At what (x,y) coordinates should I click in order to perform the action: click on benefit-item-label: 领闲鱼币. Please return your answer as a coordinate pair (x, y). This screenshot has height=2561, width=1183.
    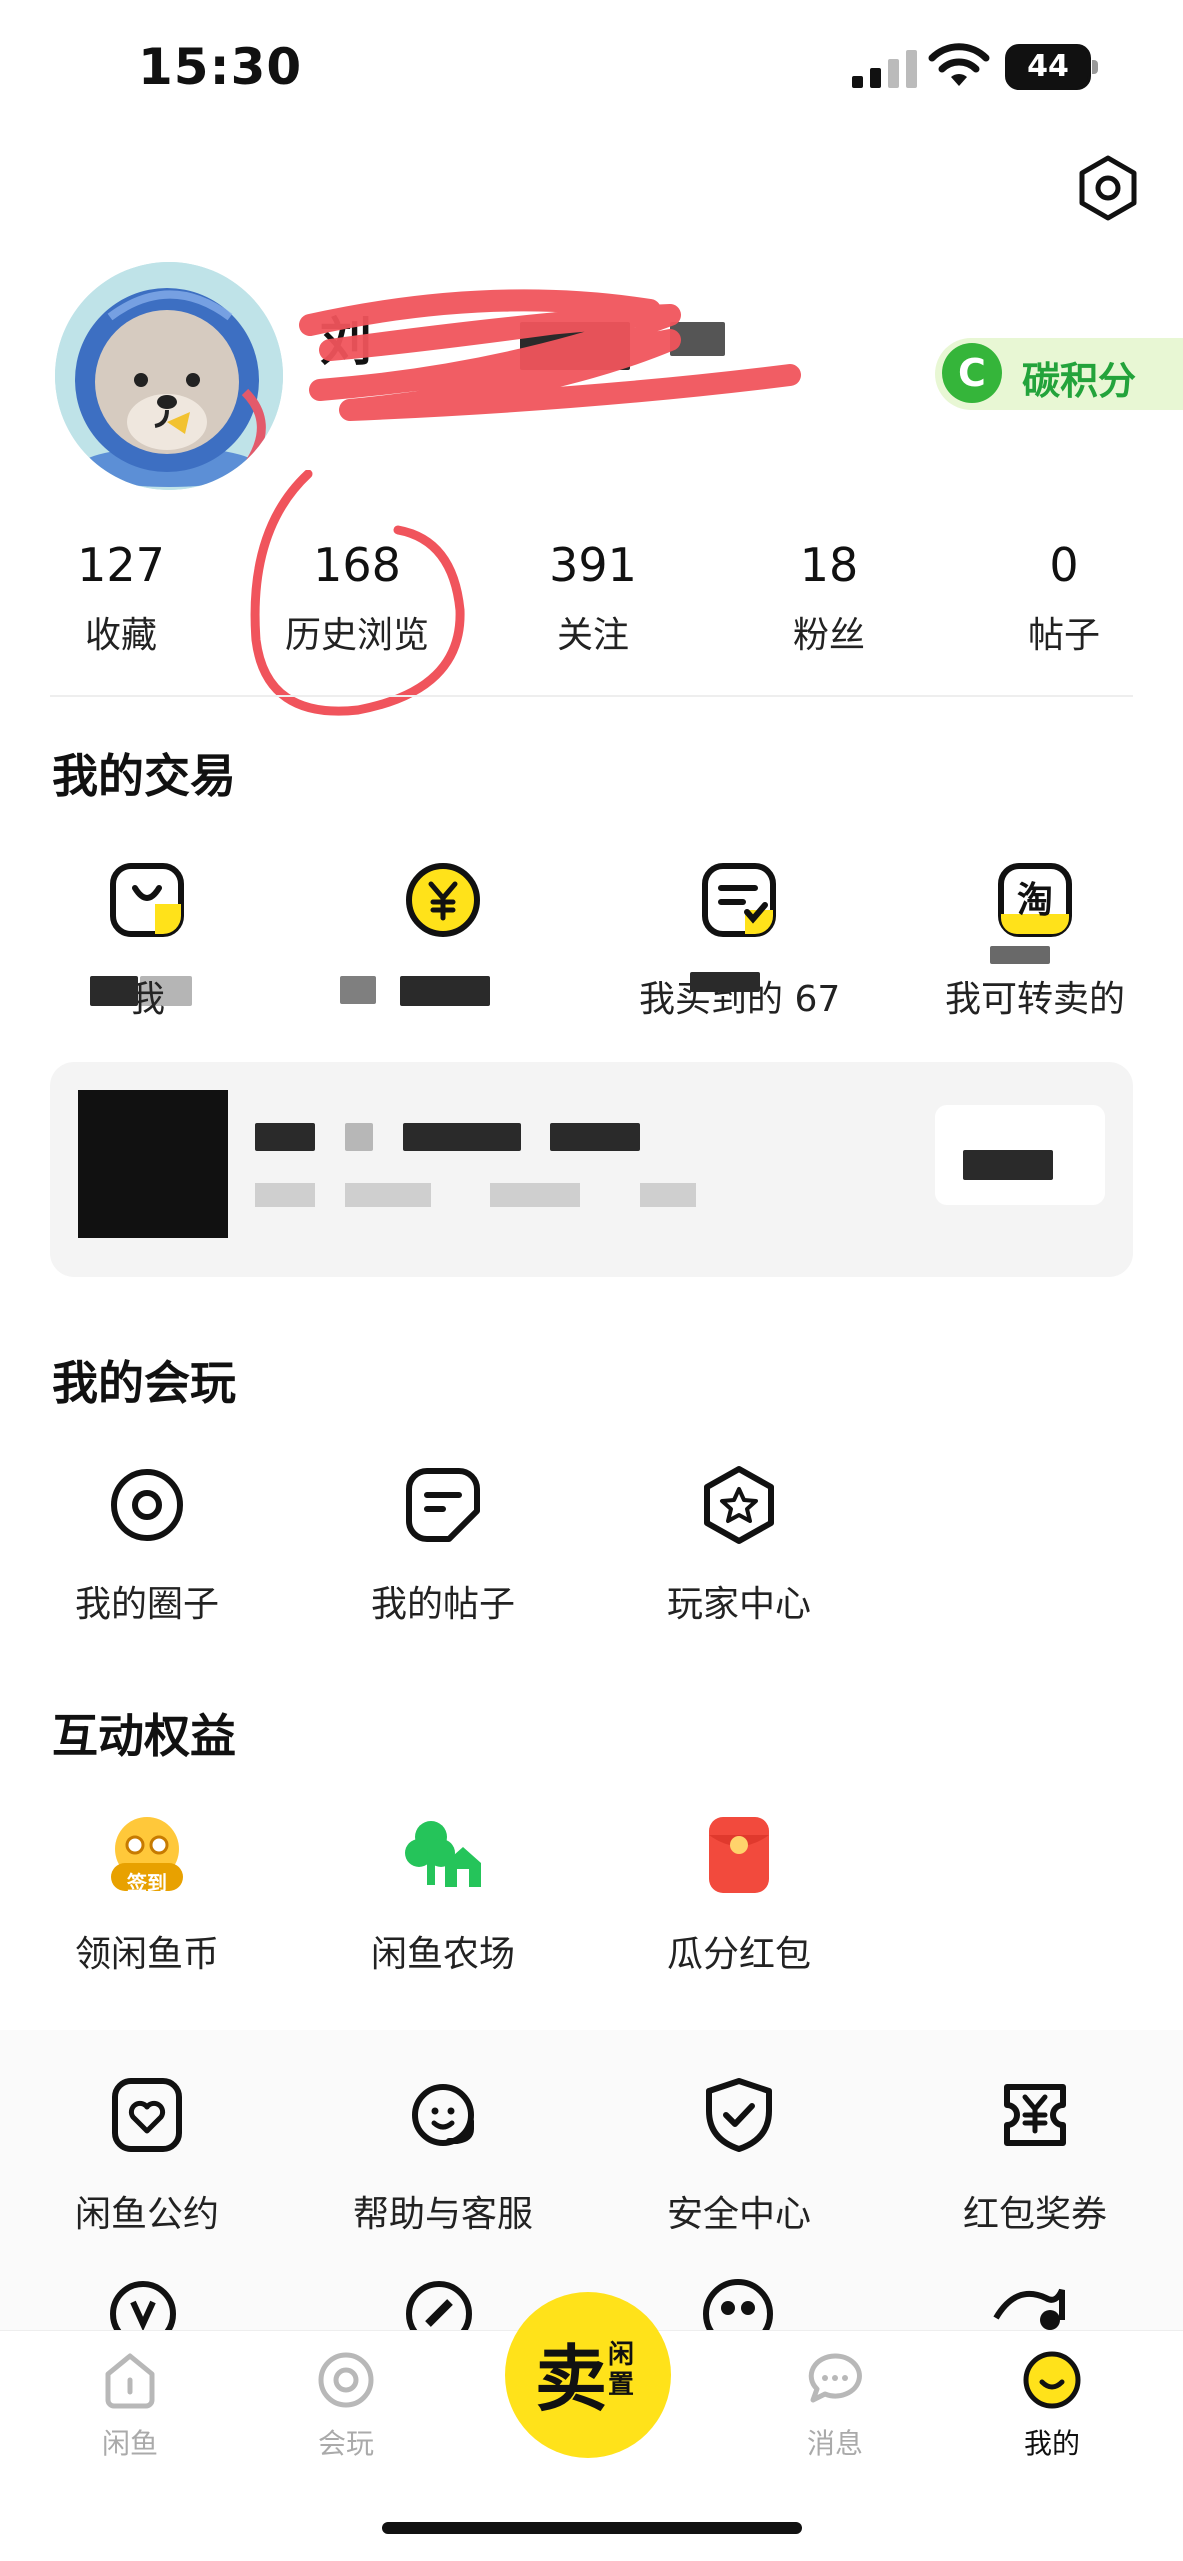
    Looking at the image, I should click on (146, 1954).